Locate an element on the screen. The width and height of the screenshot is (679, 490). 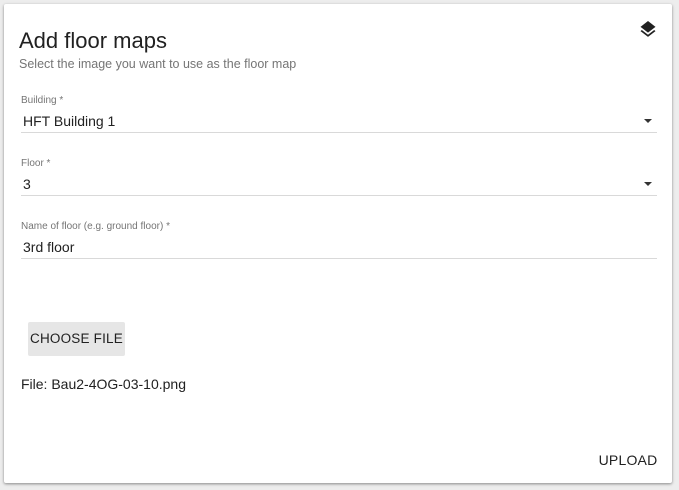
choose-file-button: CHOOSE FILE is located at coordinates (76, 339).